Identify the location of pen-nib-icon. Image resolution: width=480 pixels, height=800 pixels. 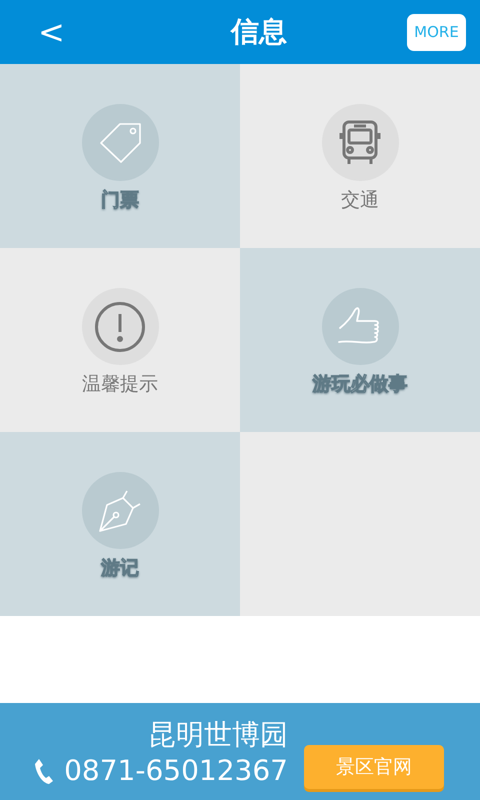
(120, 511).